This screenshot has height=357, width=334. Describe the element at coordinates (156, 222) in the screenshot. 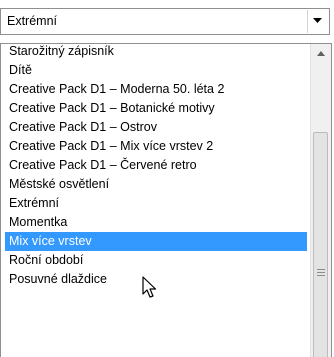

I see `list-item: Momentka` at that location.